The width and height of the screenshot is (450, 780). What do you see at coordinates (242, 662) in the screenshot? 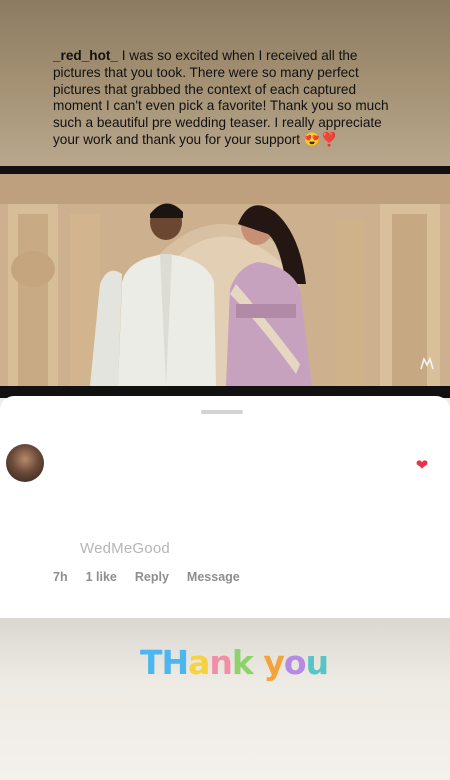
I see `sticker-letter: k` at bounding box center [242, 662].